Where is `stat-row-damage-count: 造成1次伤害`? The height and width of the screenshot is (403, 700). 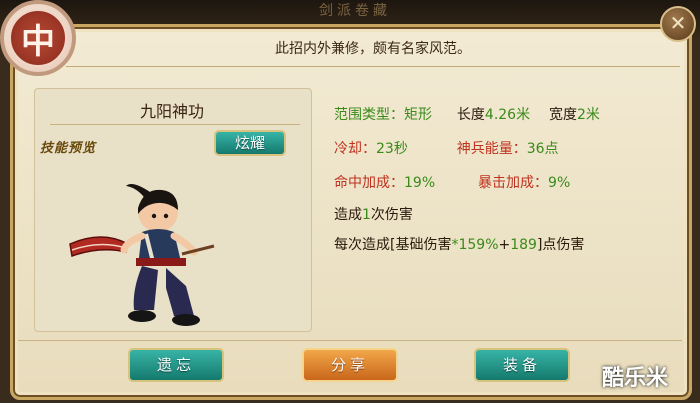 stat-row-damage-count: 造成1次伤害 is located at coordinates (373, 214).